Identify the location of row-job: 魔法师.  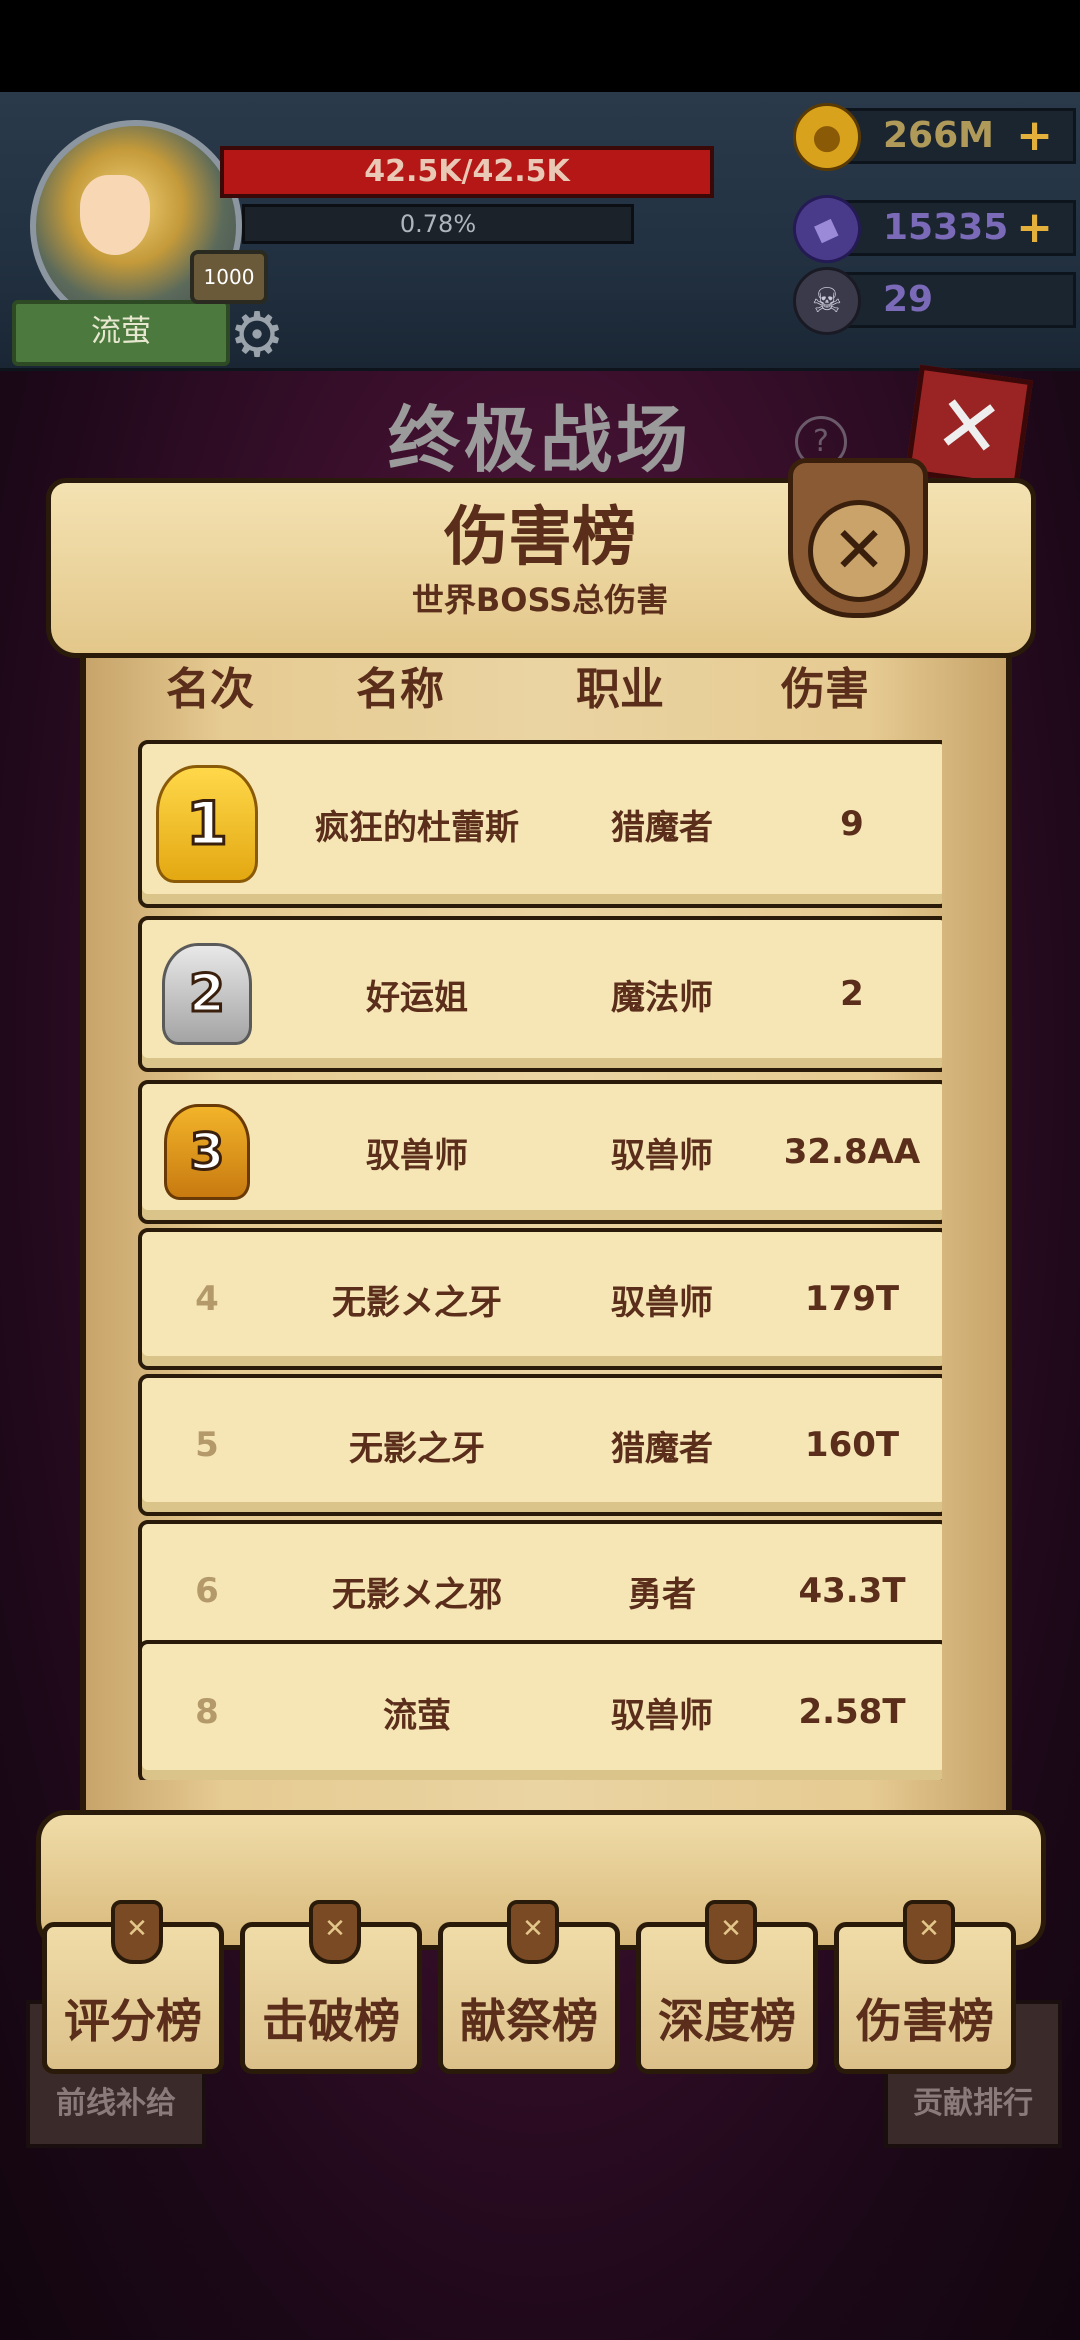
(662, 997).